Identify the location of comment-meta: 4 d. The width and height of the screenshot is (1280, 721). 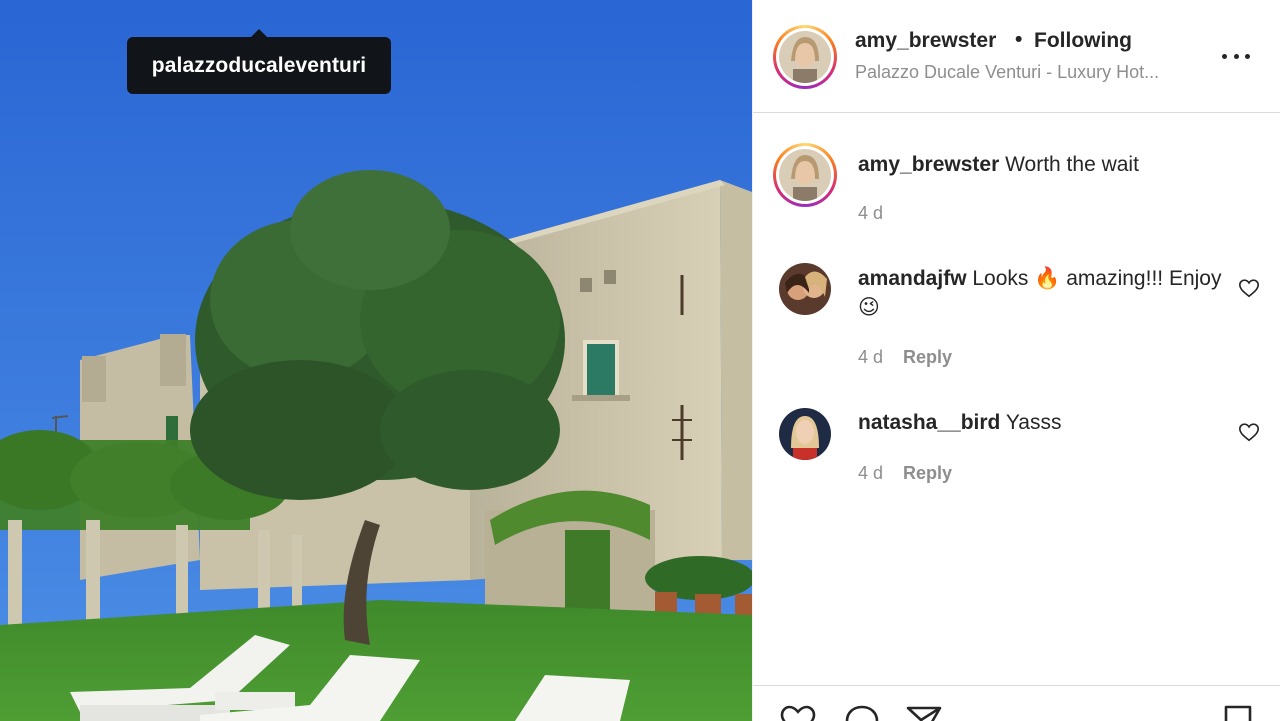
(870, 213).